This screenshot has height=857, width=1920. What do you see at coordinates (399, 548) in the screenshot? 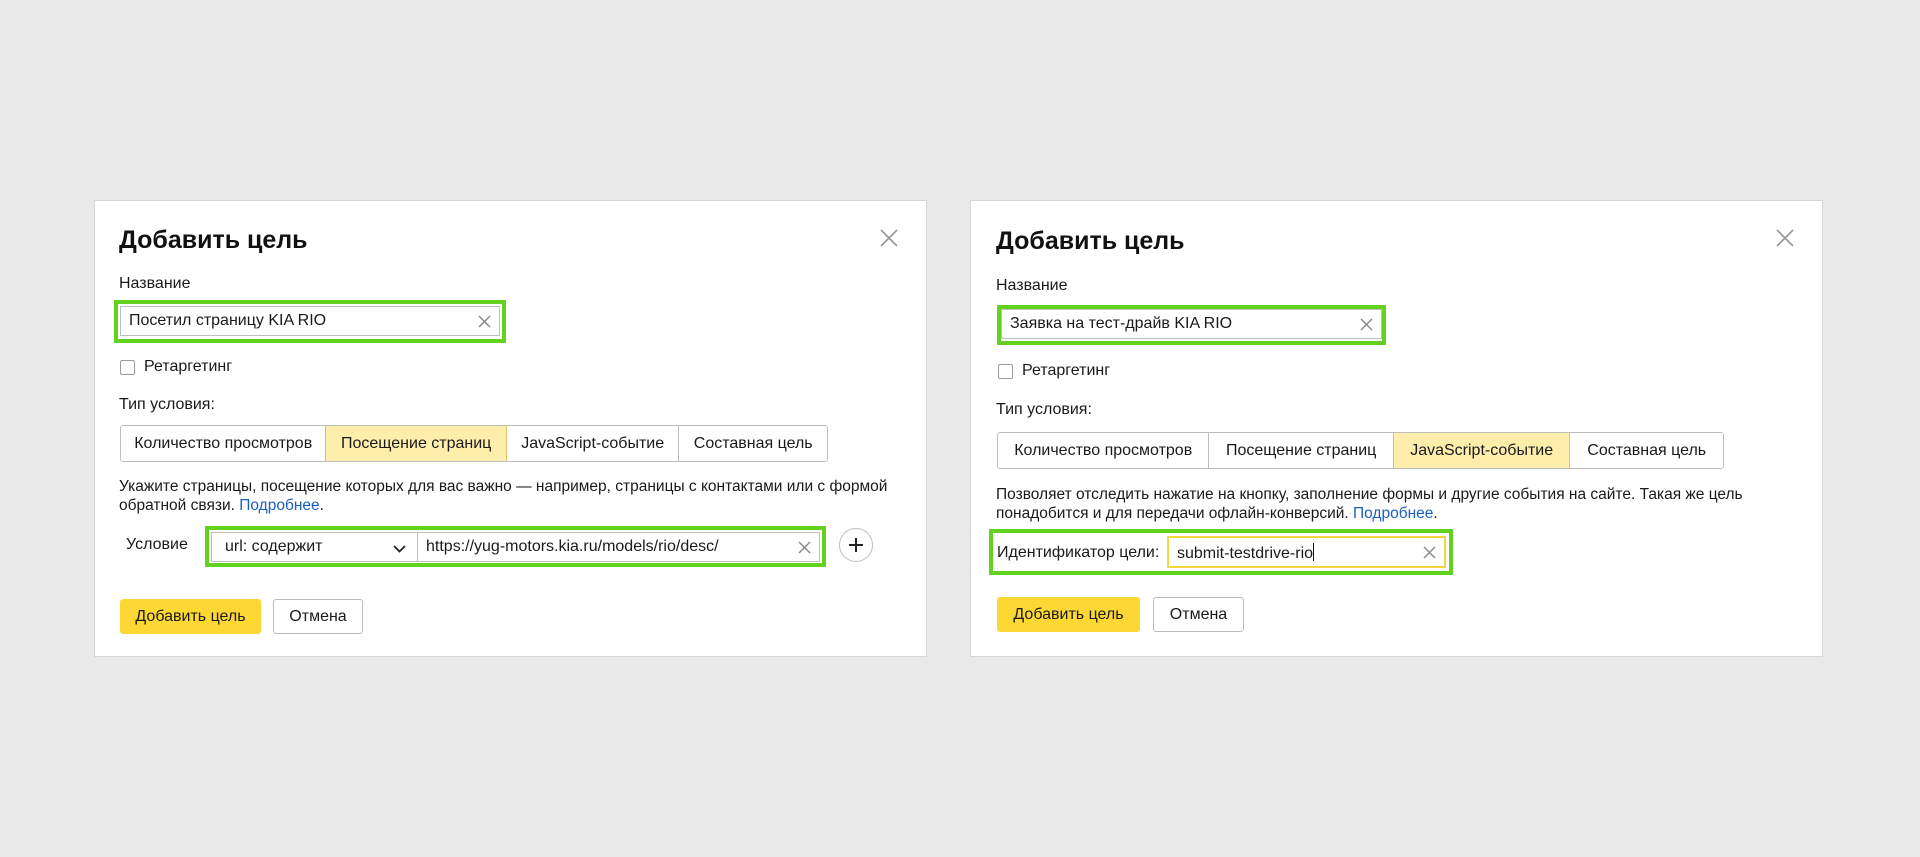
I see `chevron-down-icon` at bounding box center [399, 548].